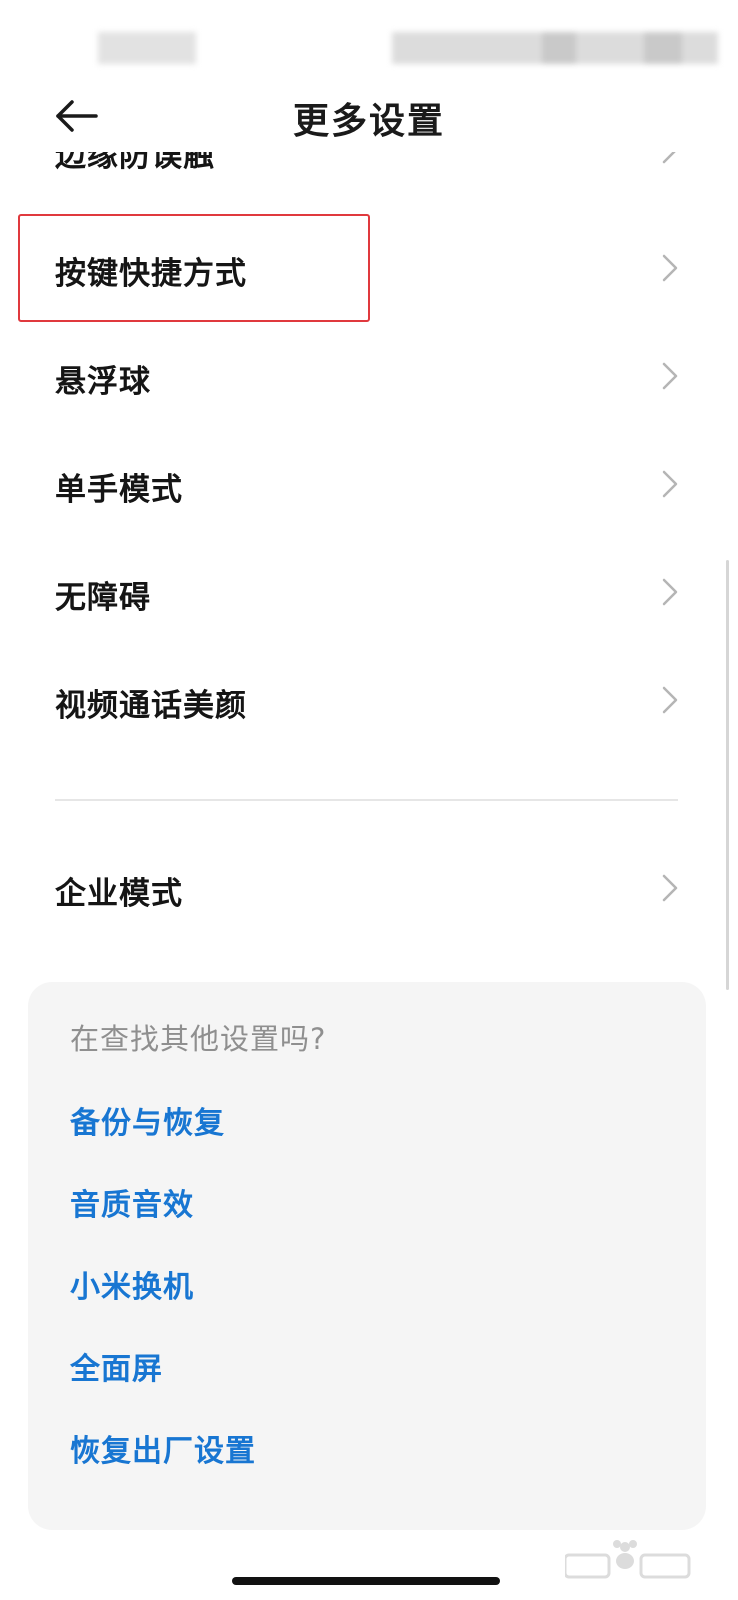 The width and height of the screenshot is (738, 1600). What do you see at coordinates (151, 706) in the screenshot?
I see `menu-item-label: 视频通话美颜` at bounding box center [151, 706].